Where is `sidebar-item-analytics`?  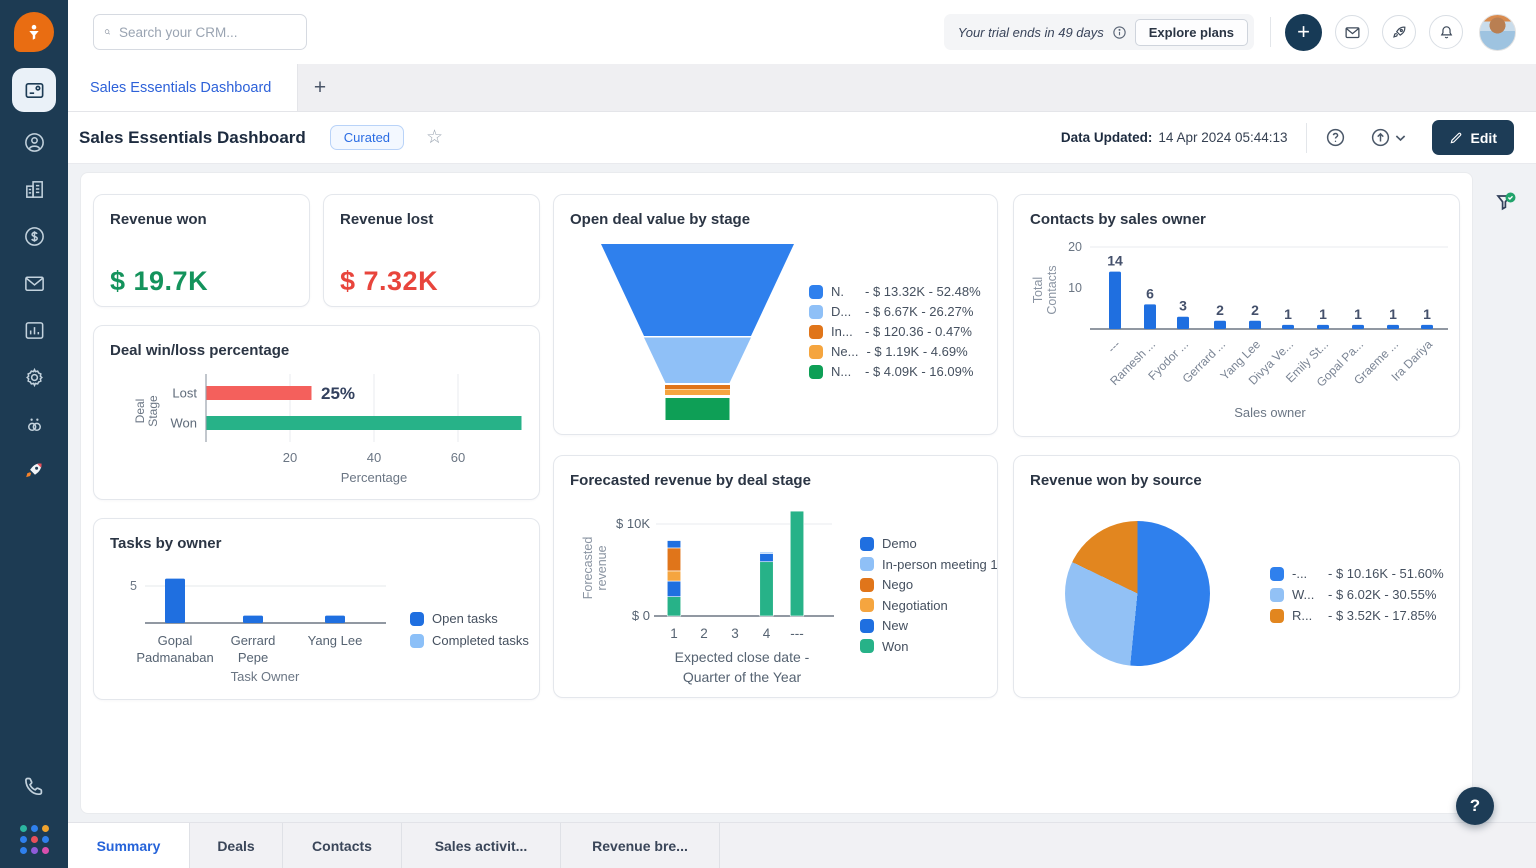 sidebar-item-analytics is located at coordinates (34, 330).